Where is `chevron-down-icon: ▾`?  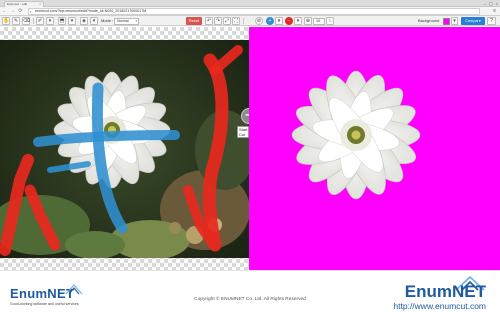 chevron-down-icon: ▾ is located at coordinates (136, 20).